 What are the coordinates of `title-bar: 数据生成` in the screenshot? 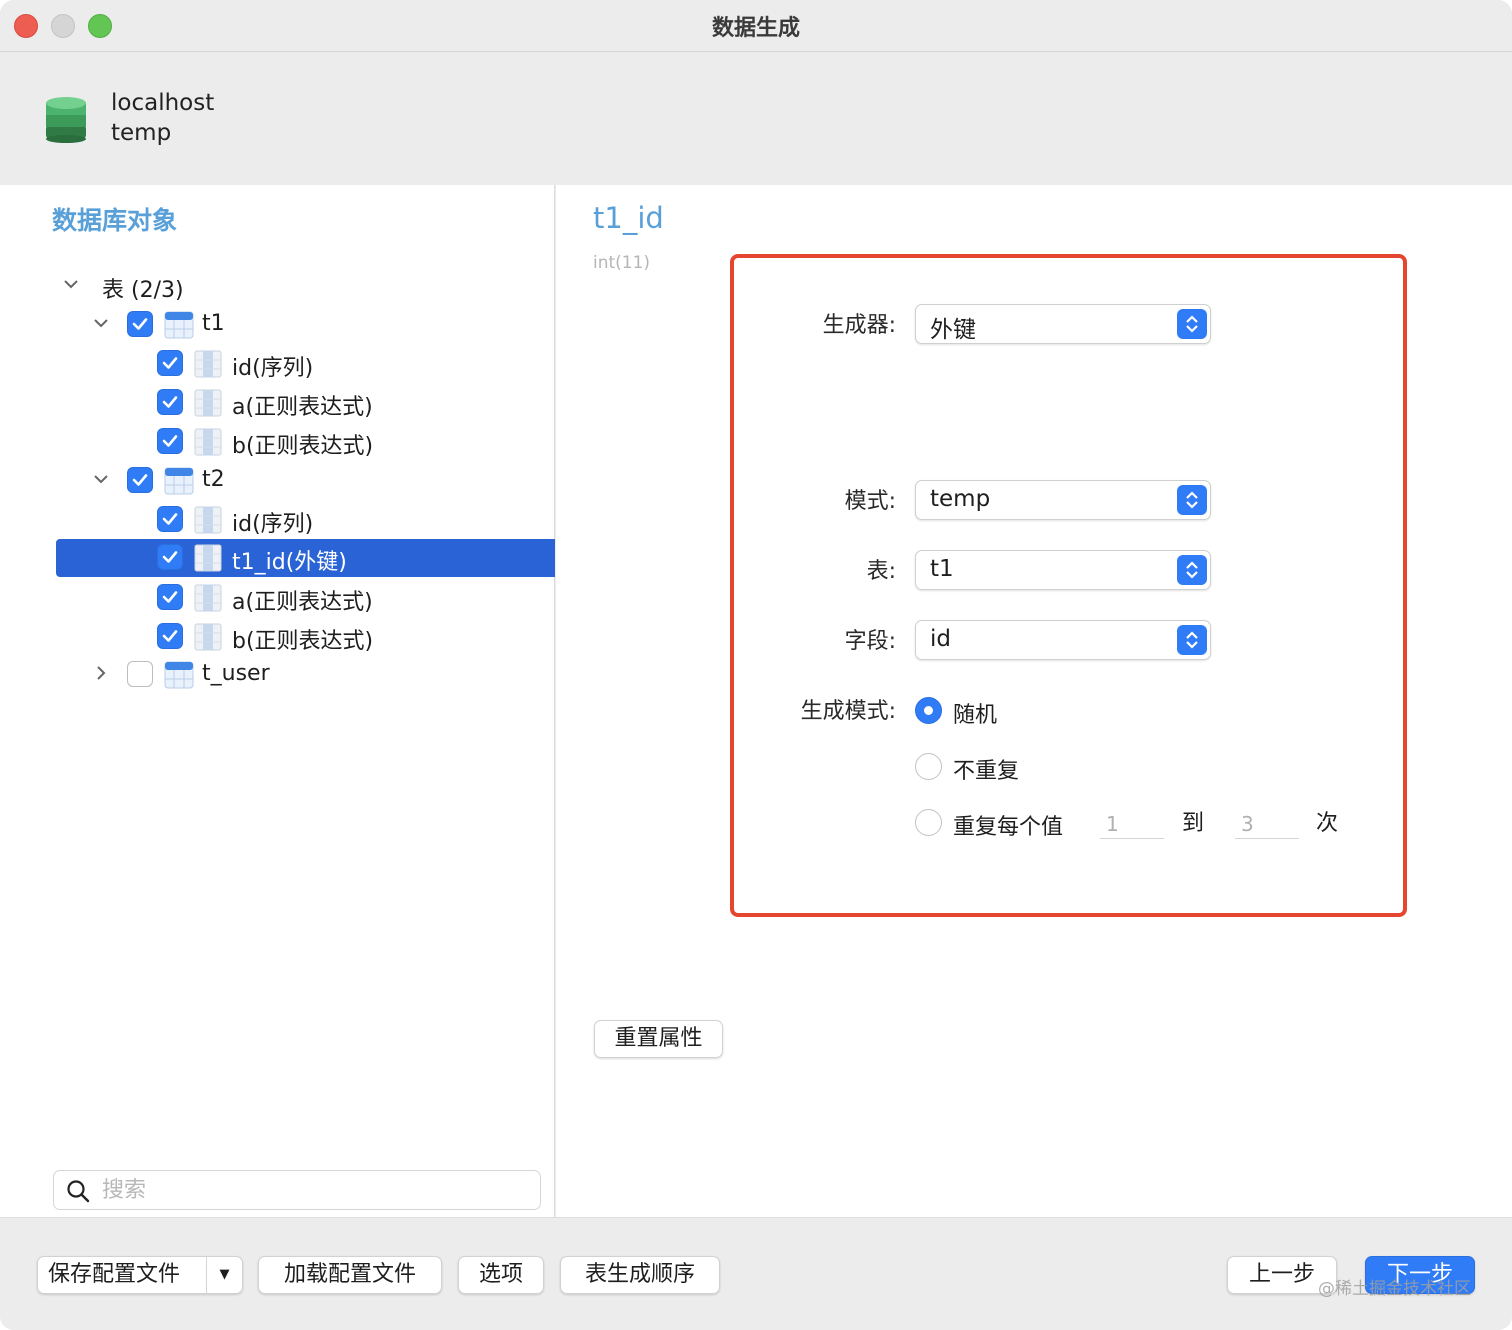 It's located at (756, 26).